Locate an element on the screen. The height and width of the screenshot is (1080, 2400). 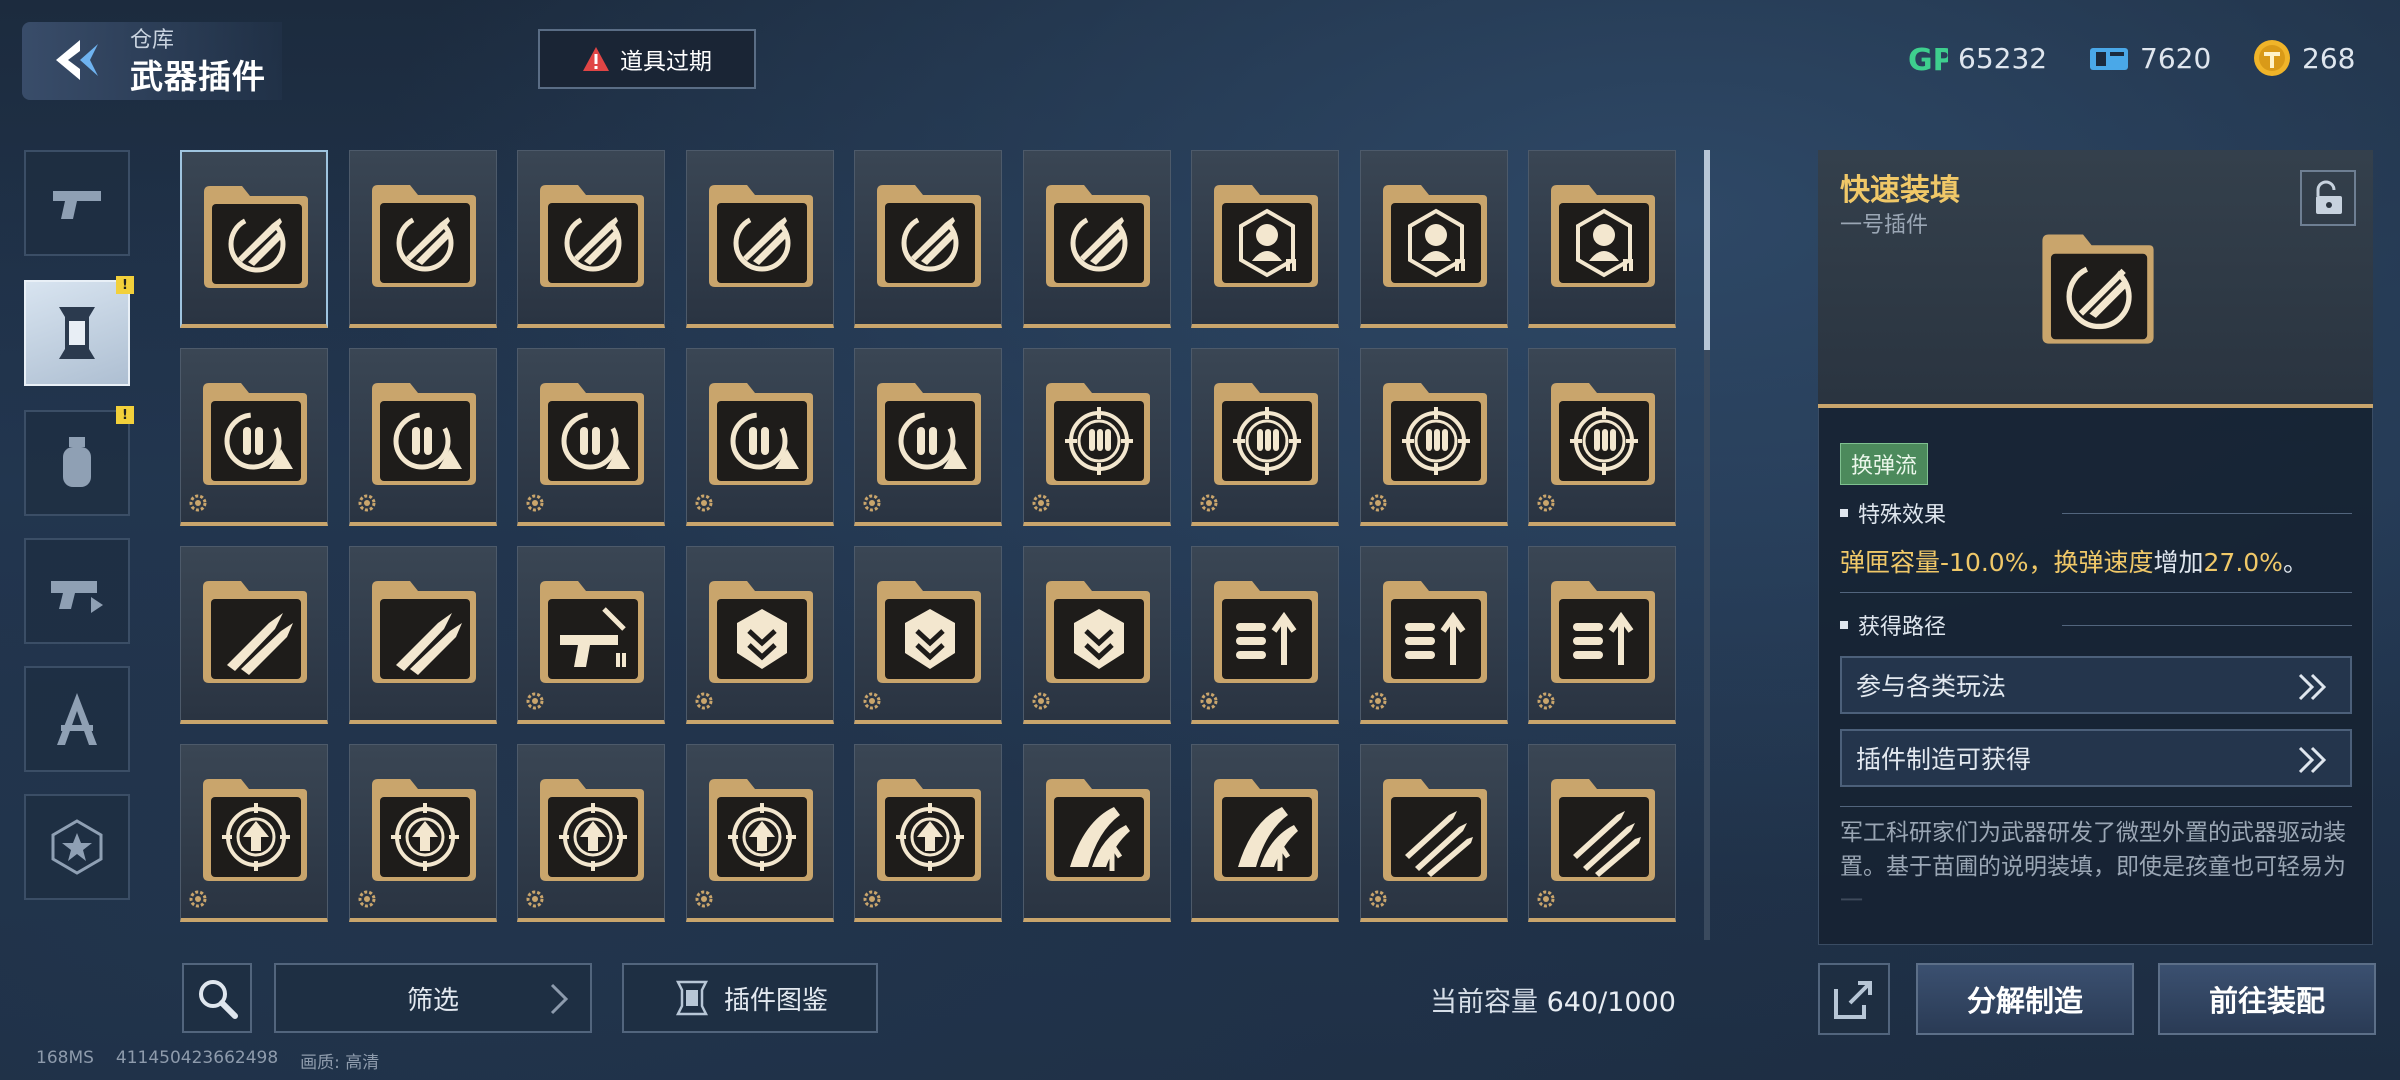
lock-toggle-button is located at coordinates (2328, 198).